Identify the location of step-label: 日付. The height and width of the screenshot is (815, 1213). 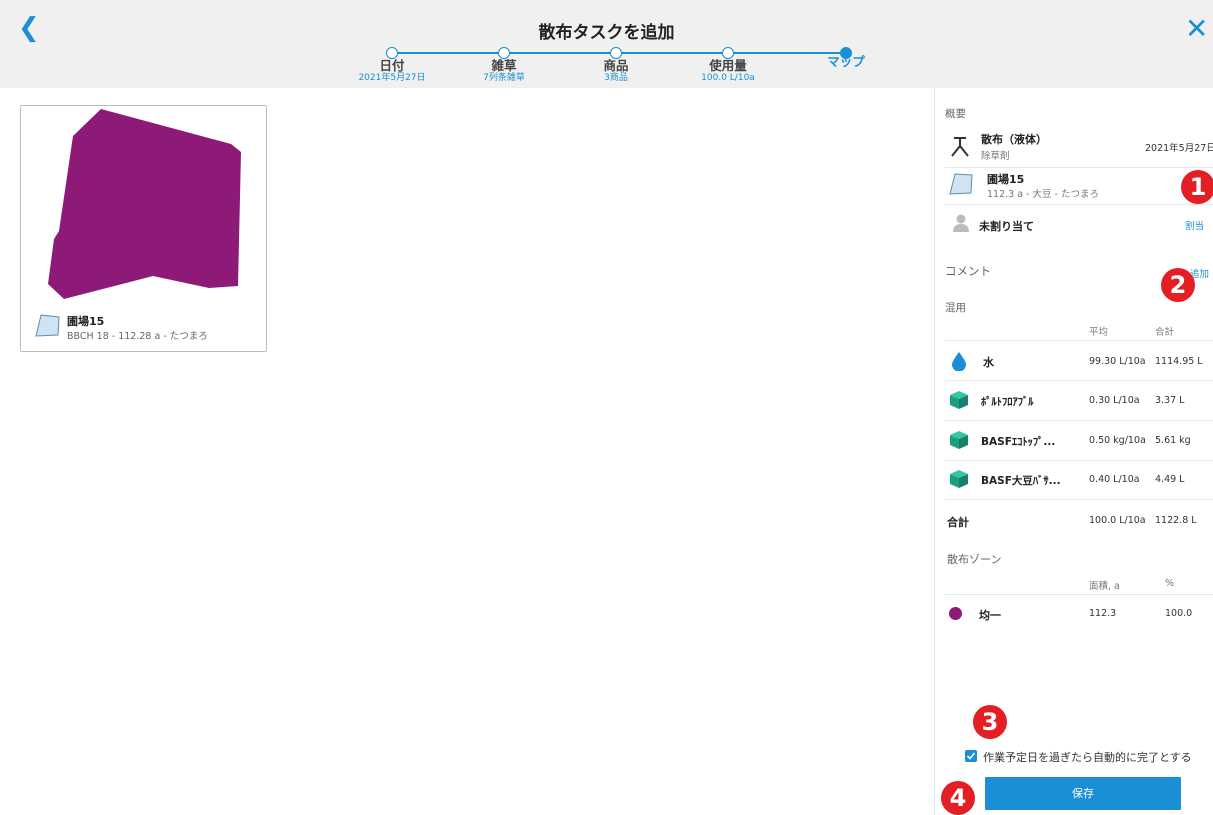
(392, 65).